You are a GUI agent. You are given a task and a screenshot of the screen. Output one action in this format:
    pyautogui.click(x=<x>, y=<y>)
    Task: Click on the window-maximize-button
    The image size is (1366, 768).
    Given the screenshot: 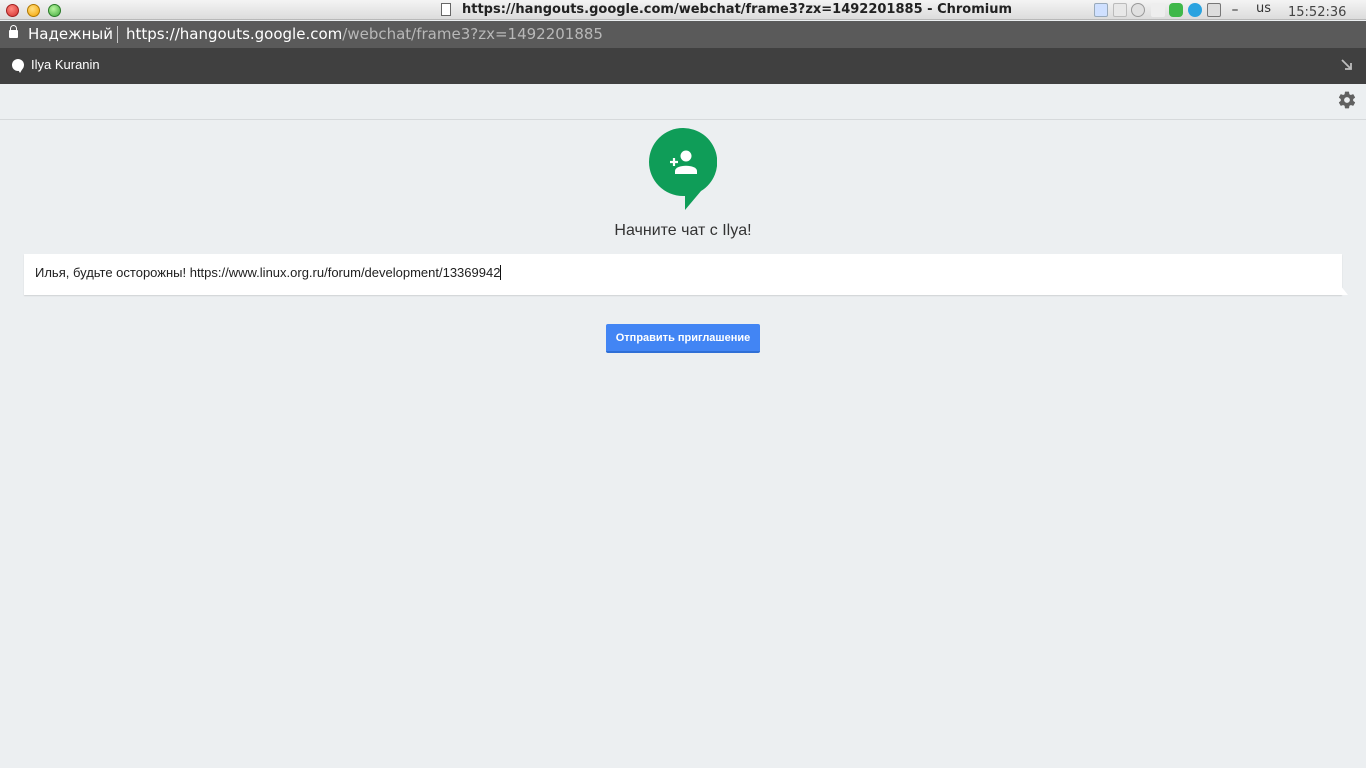 What is the action you would take?
    pyautogui.click(x=54, y=10)
    